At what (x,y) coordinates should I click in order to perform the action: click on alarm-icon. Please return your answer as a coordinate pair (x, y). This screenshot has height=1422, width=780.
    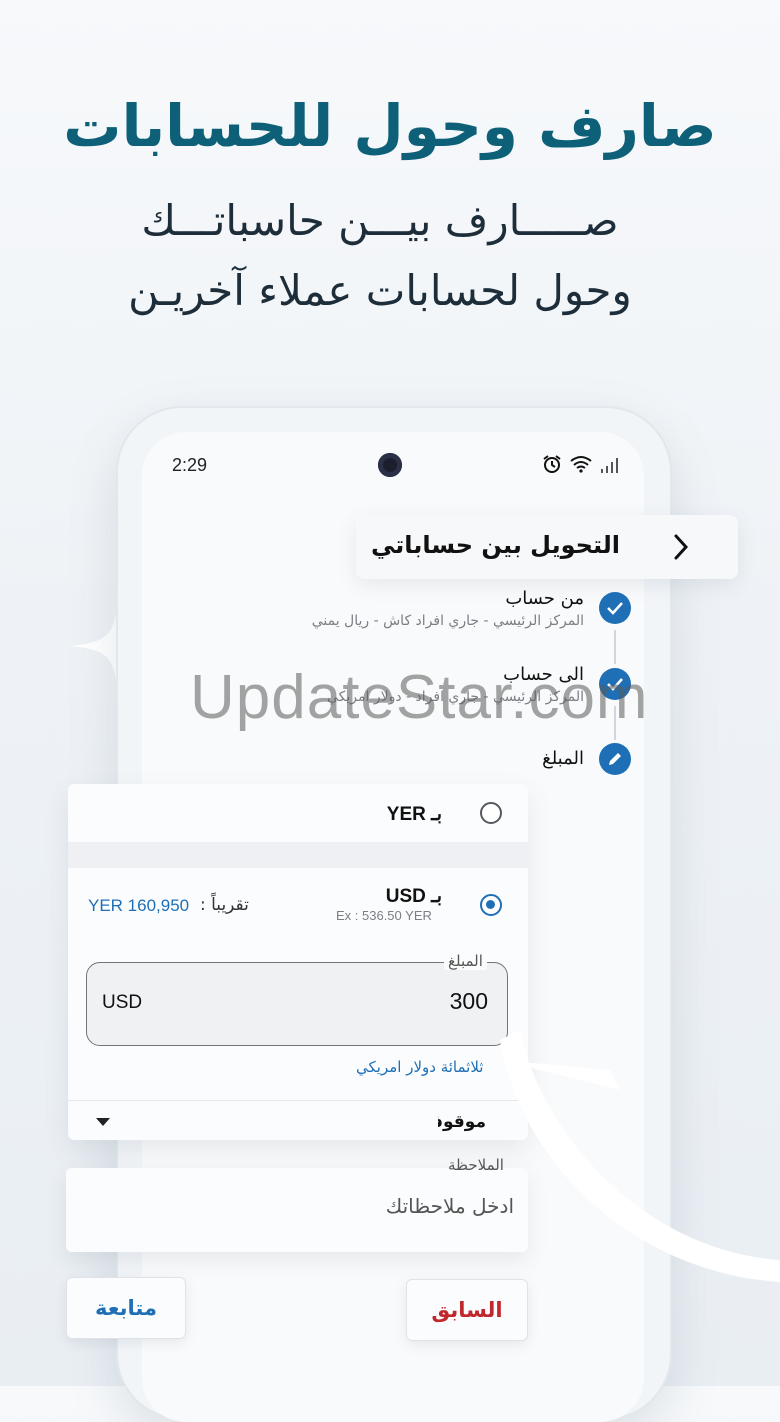
    Looking at the image, I should click on (552, 464).